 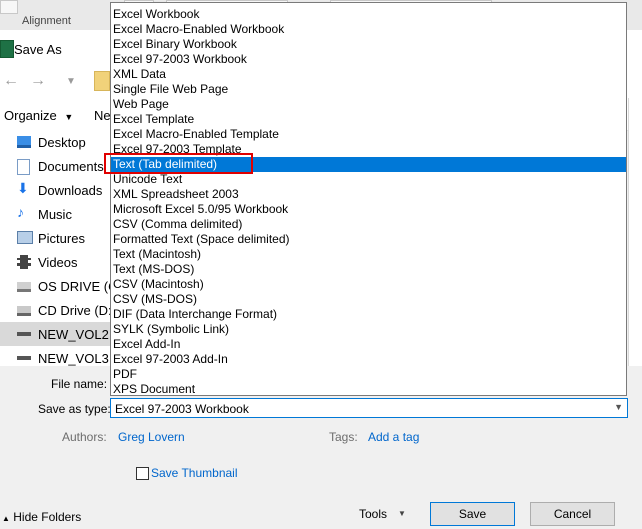 I want to click on drive-icon, so click(x=24, y=287).